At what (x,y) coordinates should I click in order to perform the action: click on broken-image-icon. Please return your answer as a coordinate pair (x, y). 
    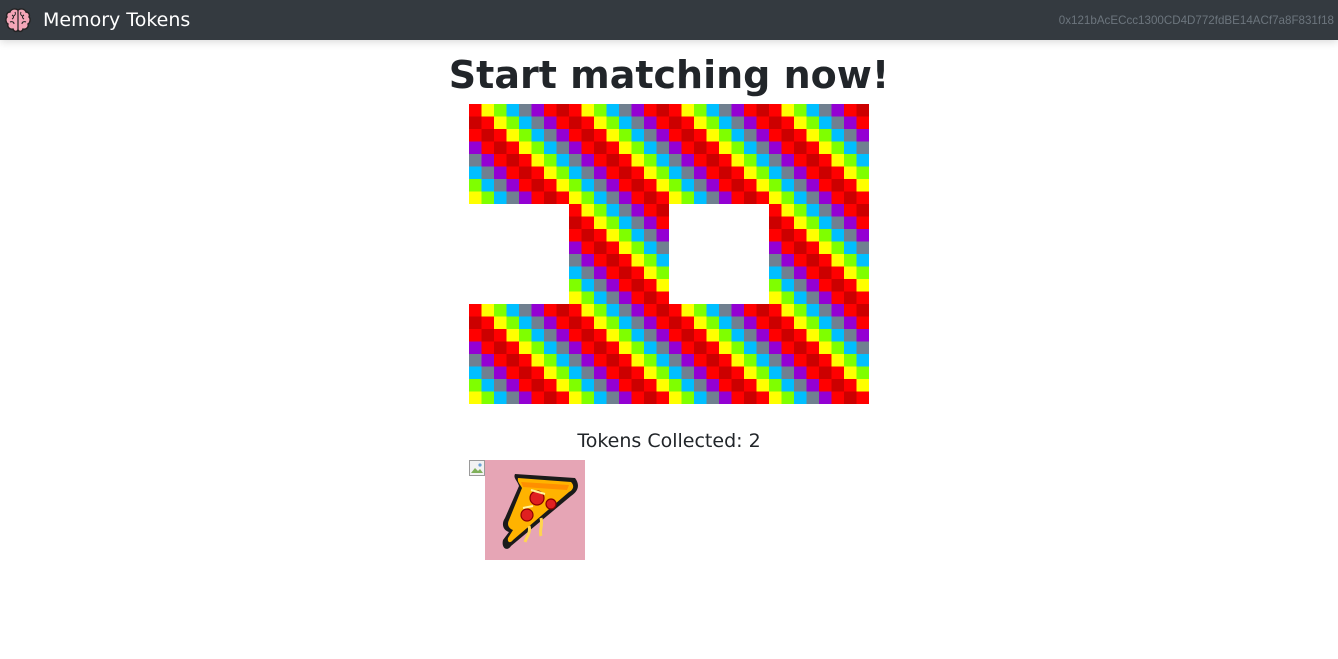
    Looking at the image, I should click on (477, 468).